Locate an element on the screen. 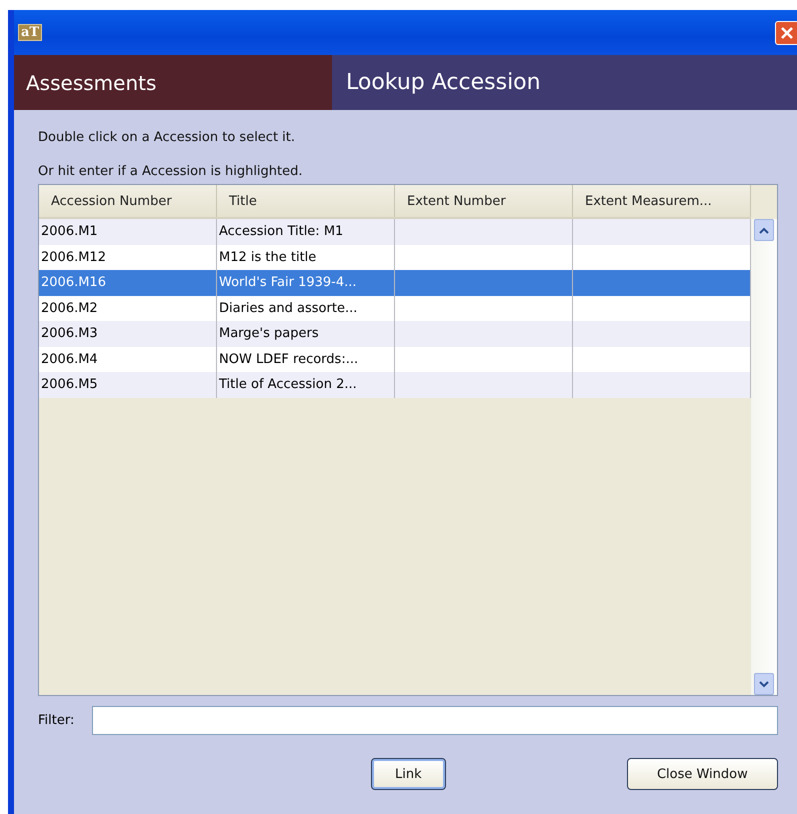 Image resolution: width=797 pixels, height=814 pixels. filter-label: Filter: is located at coordinates (57, 720).